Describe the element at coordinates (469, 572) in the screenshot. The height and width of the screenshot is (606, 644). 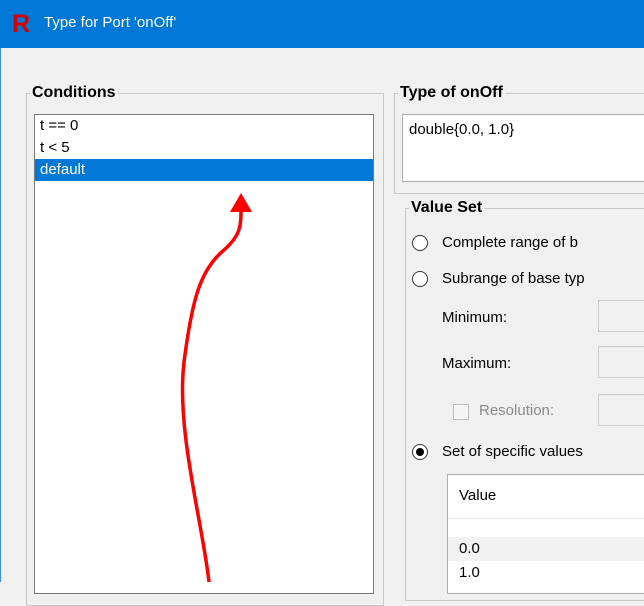
I see `table-cell: 1.0` at that location.